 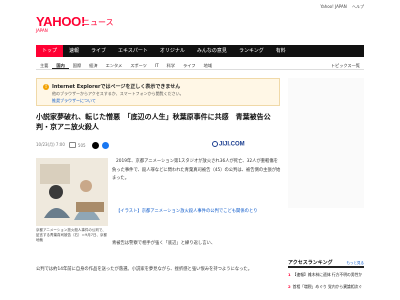 What do you see at coordinates (333, 6) in the screenshot?
I see `header-link-yahoo: Yahoo! JAPAN` at bounding box center [333, 6].